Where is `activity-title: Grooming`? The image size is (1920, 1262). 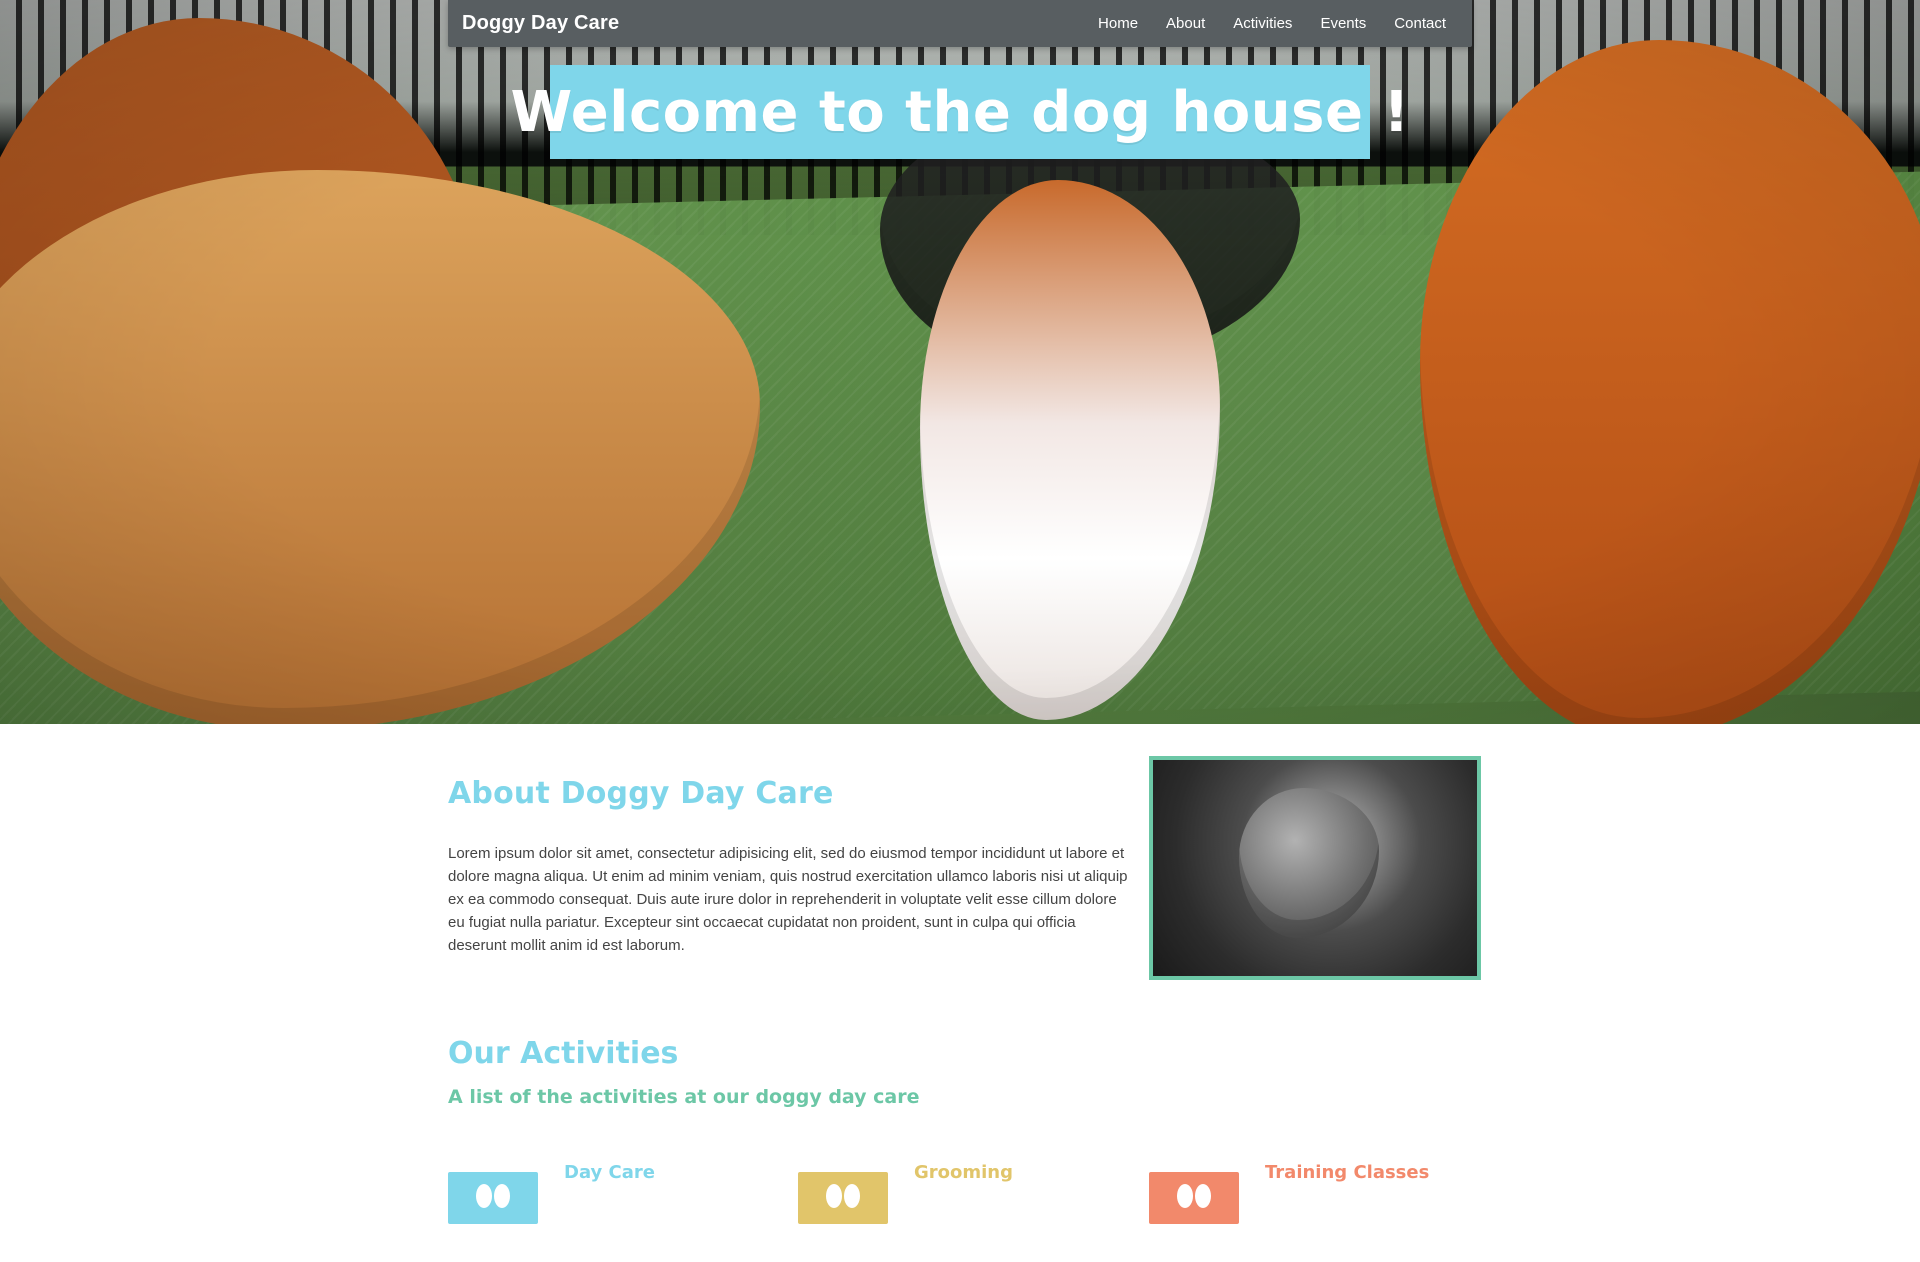 activity-title: Grooming is located at coordinates (964, 1172).